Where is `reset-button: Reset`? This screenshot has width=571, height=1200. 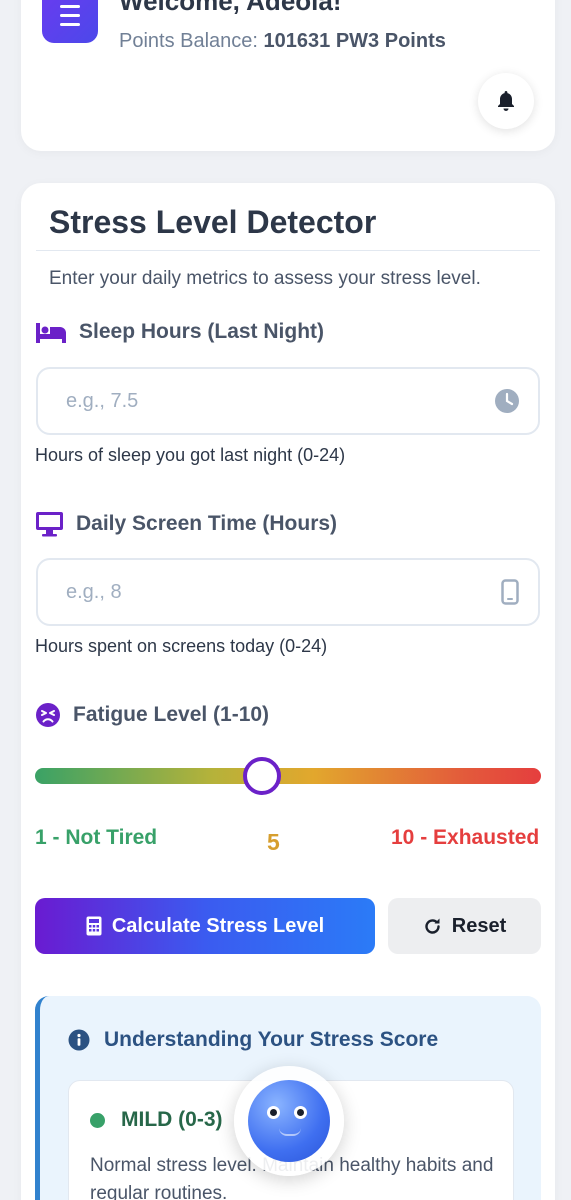 reset-button: Reset is located at coordinates (464, 926).